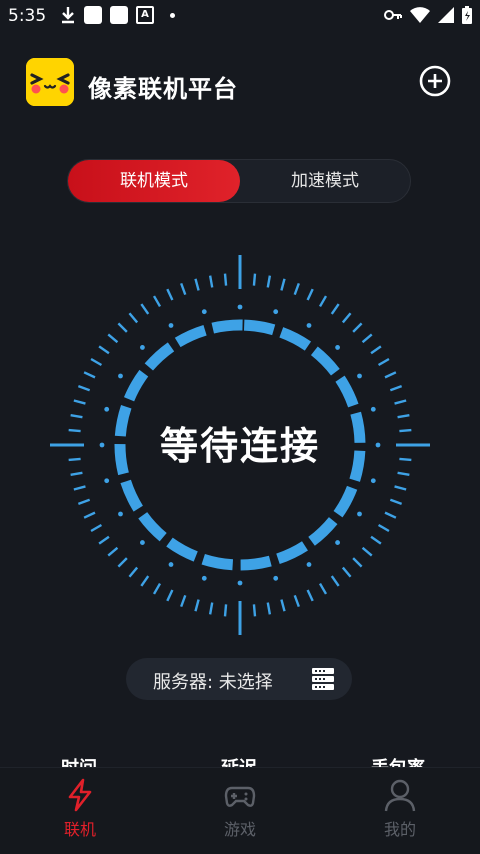 The image size is (480, 854). What do you see at coordinates (420, 15) in the screenshot?
I see `wifi-icon` at bounding box center [420, 15].